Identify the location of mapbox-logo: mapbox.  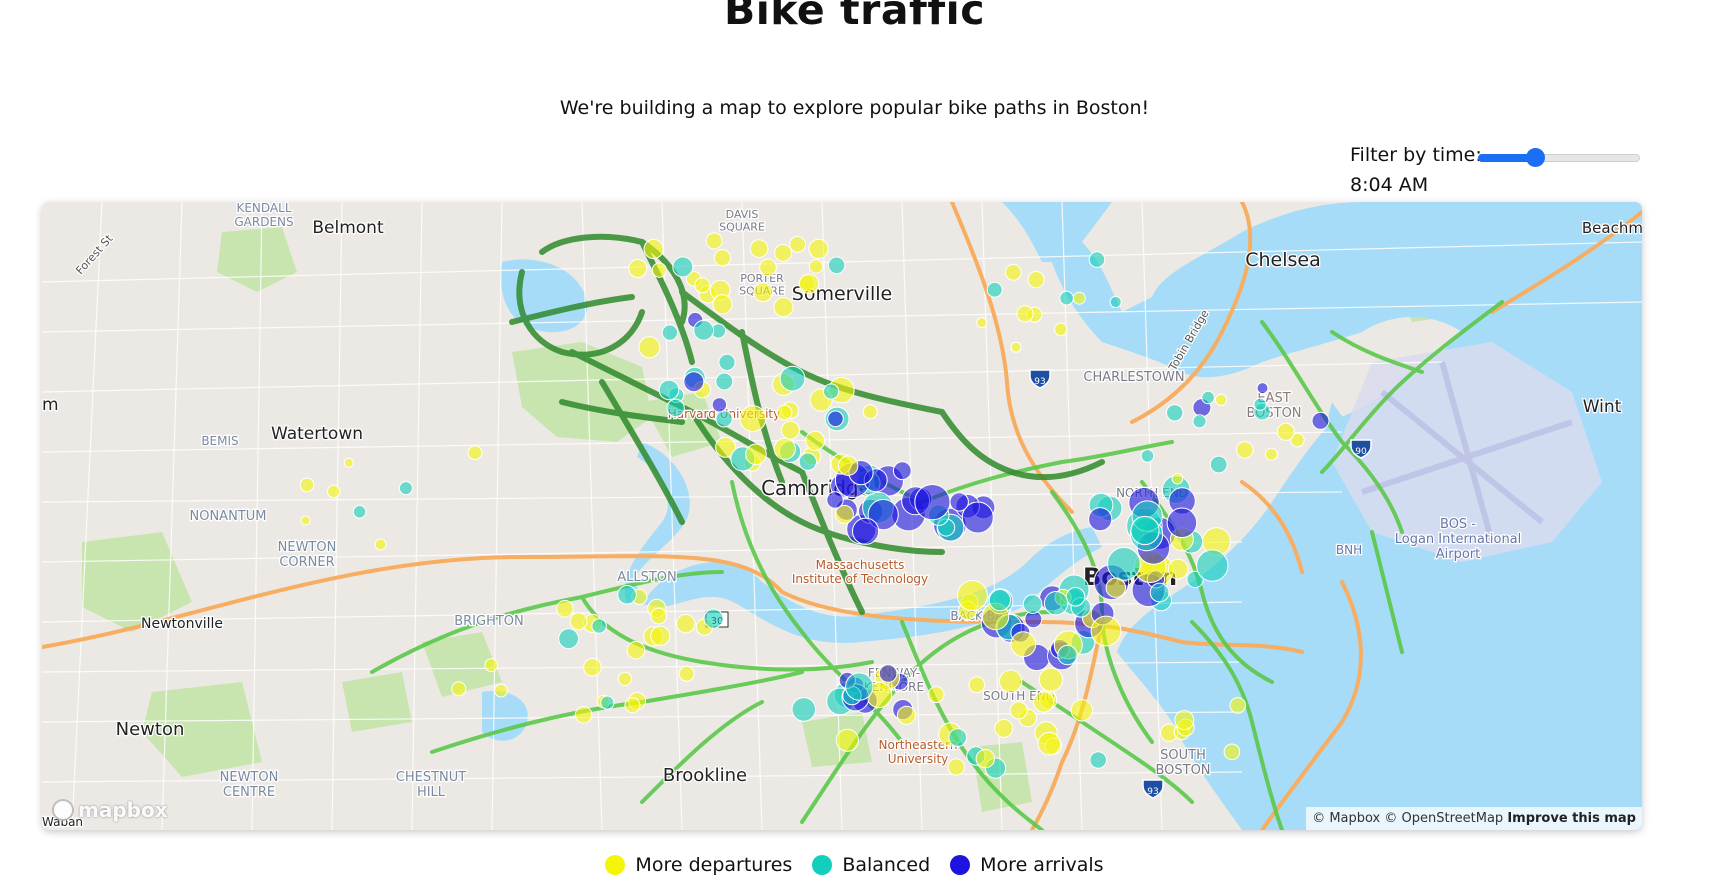
(110, 810).